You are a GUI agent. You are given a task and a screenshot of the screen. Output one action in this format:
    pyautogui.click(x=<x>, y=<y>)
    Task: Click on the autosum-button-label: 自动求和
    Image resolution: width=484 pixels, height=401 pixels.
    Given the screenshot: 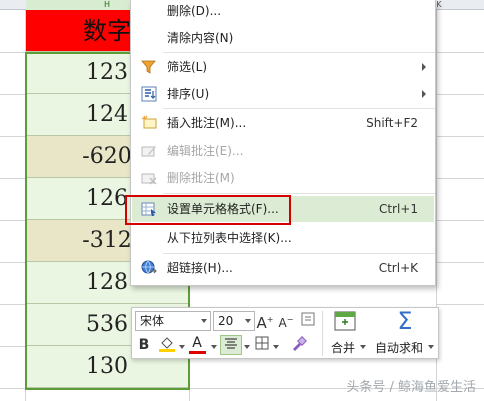 What is the action you would take?
    pyautogui.click(x=399, y=347)
    